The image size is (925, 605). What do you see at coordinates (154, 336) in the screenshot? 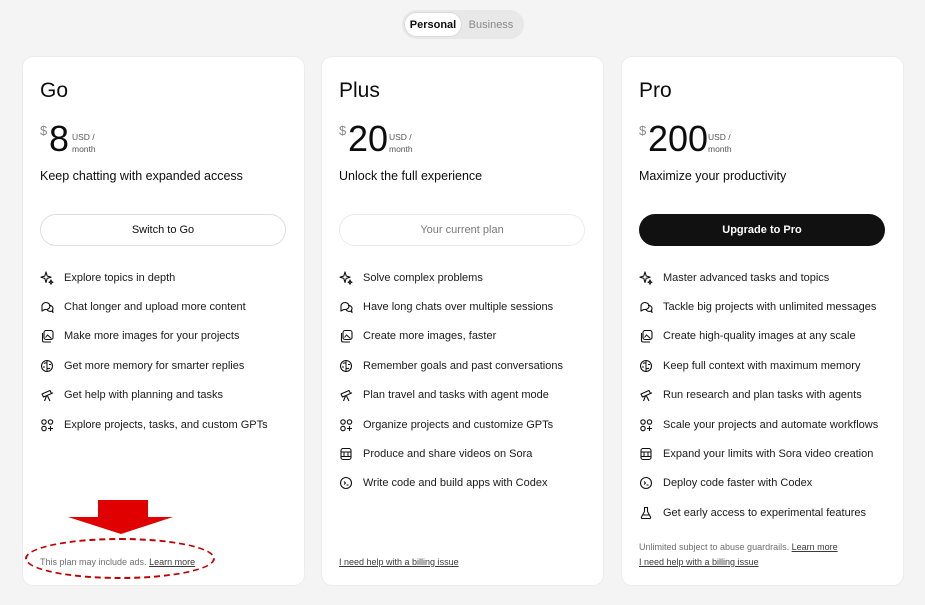
I see `feature-item: Make more images for your projects` at bounding box center [154, 336].